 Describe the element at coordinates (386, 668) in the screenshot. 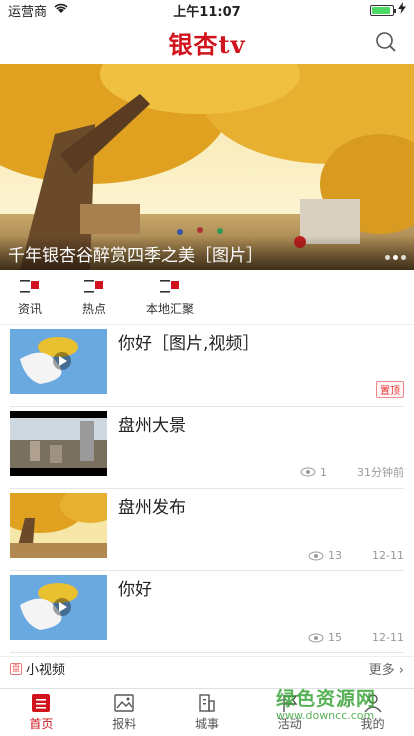

I see `more-link: 更多 ›` at that location.